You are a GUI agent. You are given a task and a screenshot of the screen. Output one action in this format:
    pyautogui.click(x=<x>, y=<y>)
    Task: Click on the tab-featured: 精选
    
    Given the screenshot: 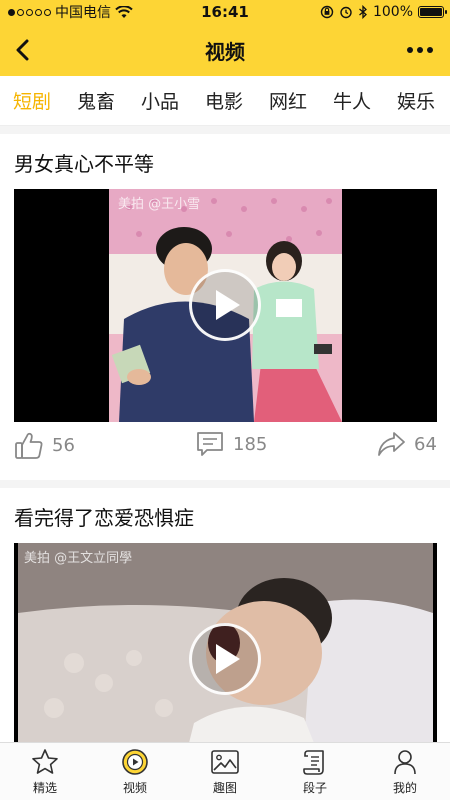 What is the action you would take?
    pyautogui.click(x=45, y=771)
    